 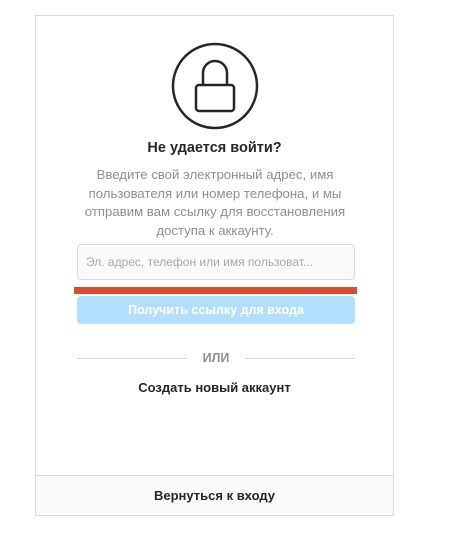 What do you see at coordinates (215, 86) in the screenshot?
I see `lock-icon` at bounding box center [215, 86].